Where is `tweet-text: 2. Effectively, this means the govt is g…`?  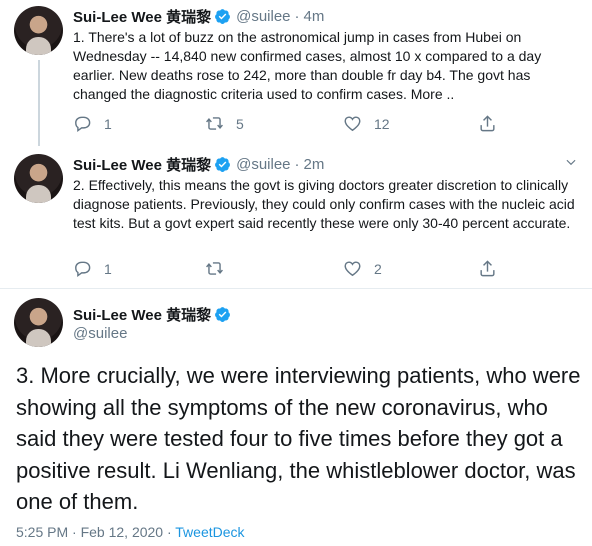 tweet-text: 2. Effectively, this means the govt is g… is located at coordinates (324, 204).